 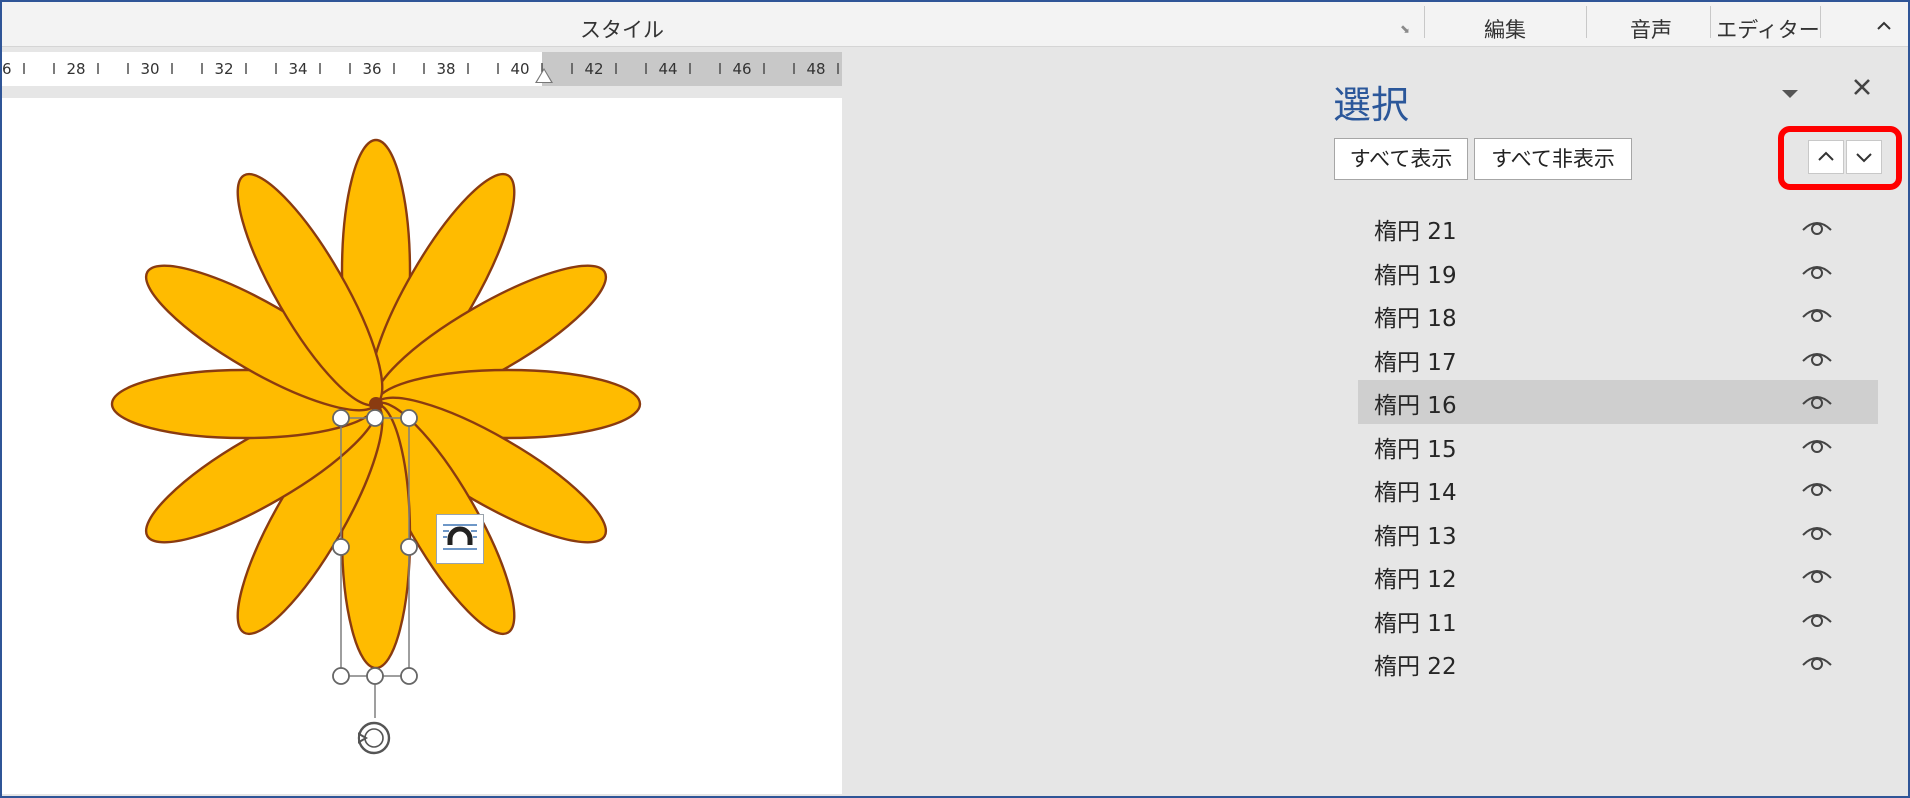 I want to click on hide-all-button: すべて非表示, so click(x=1553, y=159).